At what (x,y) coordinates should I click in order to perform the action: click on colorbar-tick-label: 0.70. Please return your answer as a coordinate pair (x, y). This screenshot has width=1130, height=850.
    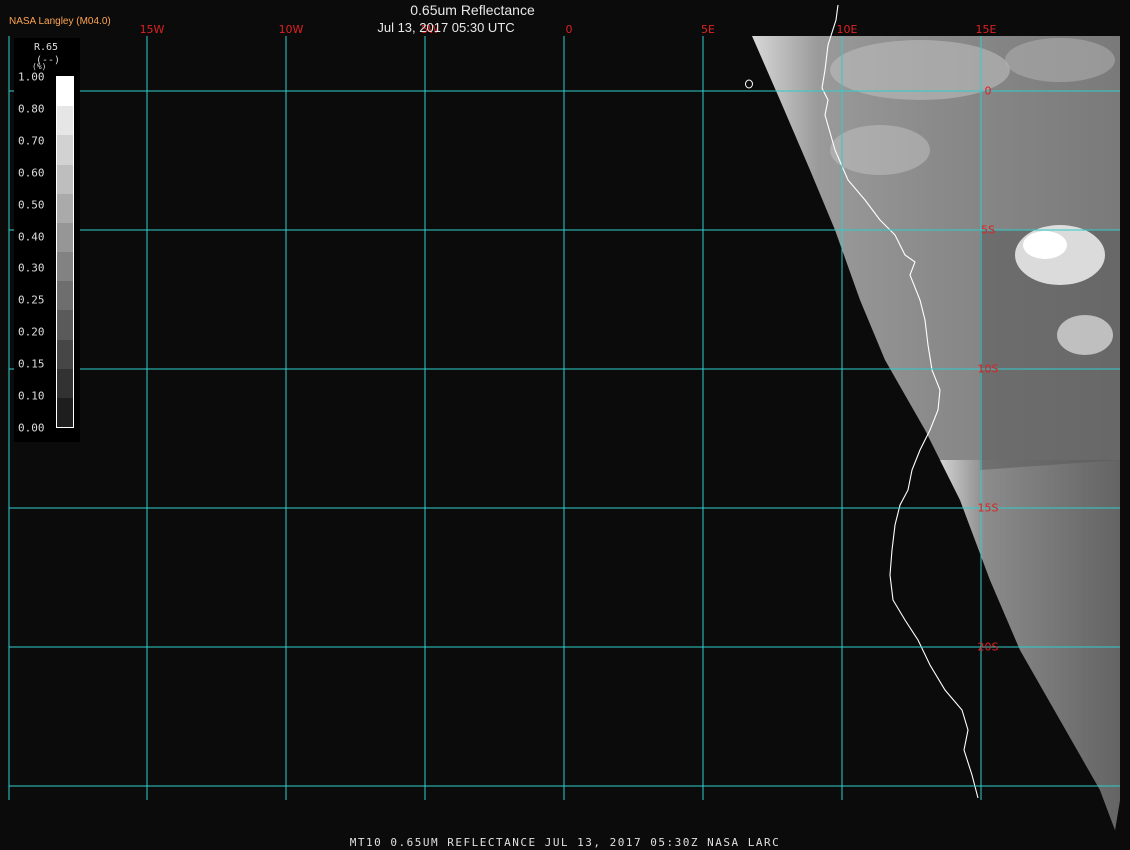
    Looking at the image, I should click on (31, 141).